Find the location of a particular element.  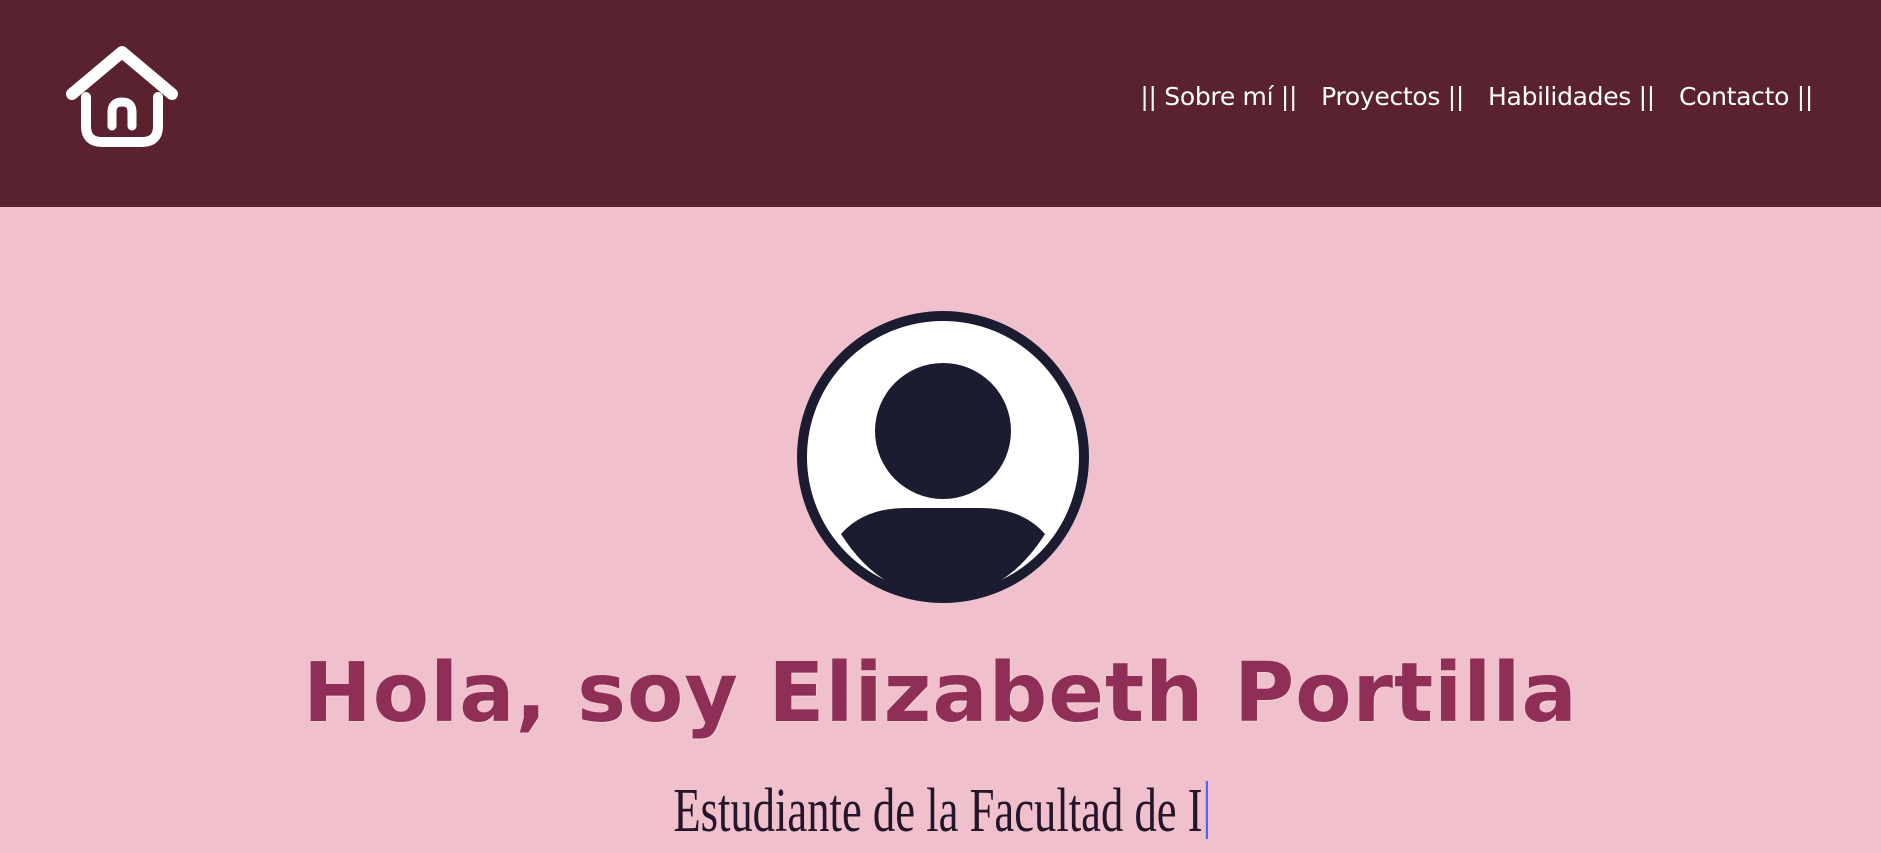

user-avatar-icon is located at coordinates (943, 457).